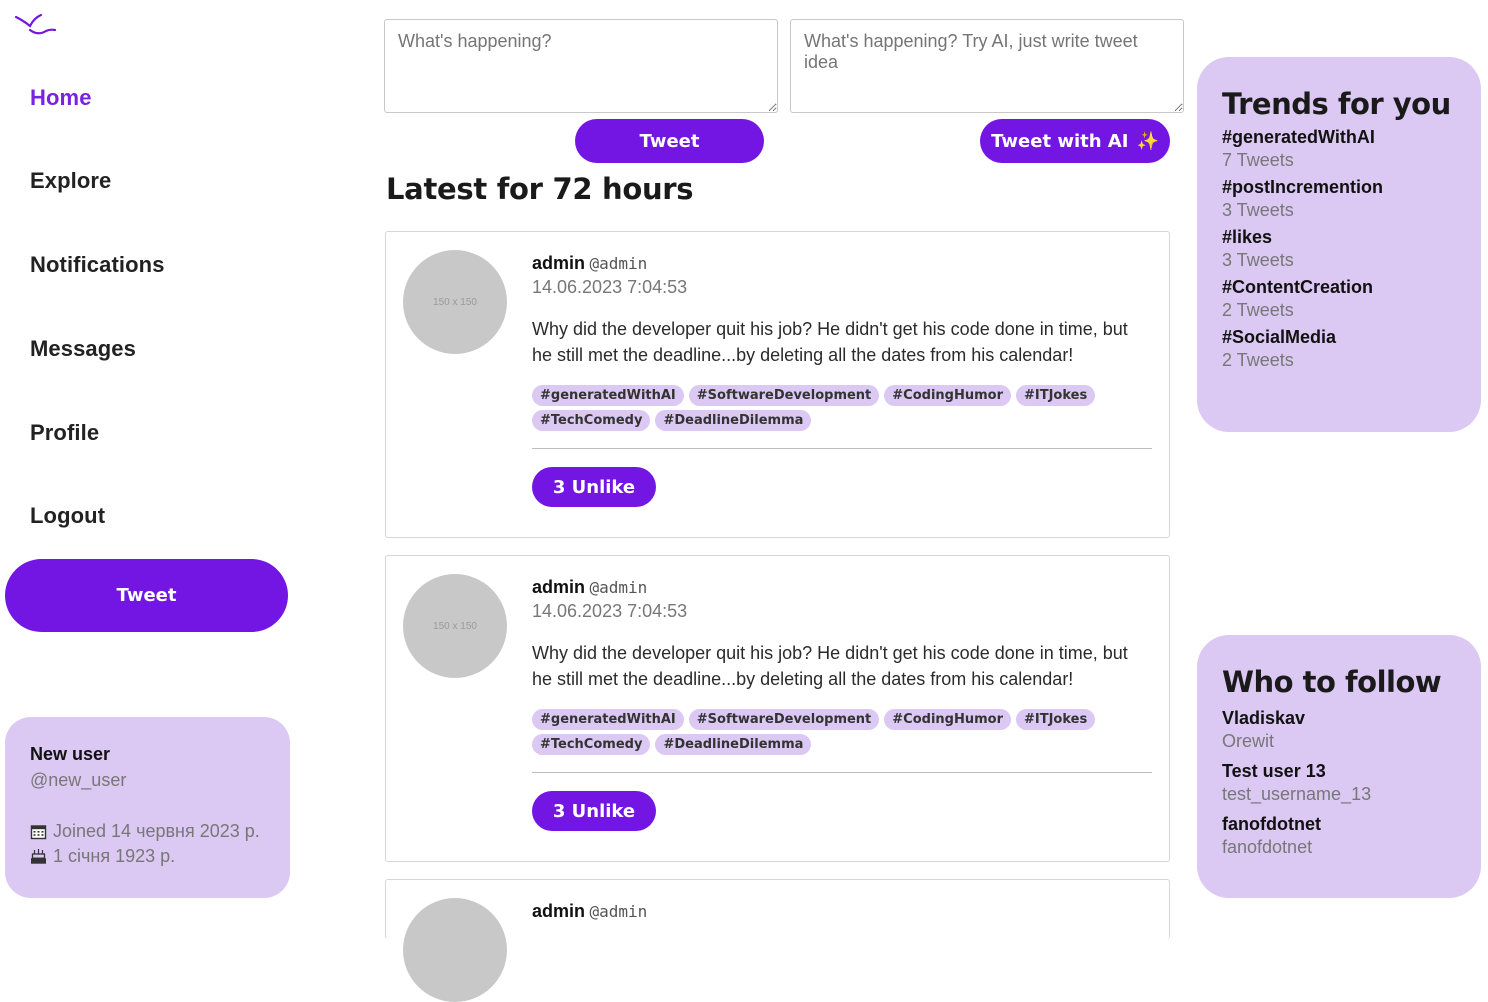 The height and width of the screenshot is (1002, 1488). Describe the element at coordinates (70, 754) in the screenshot. I see `user-name: New user` at that location.